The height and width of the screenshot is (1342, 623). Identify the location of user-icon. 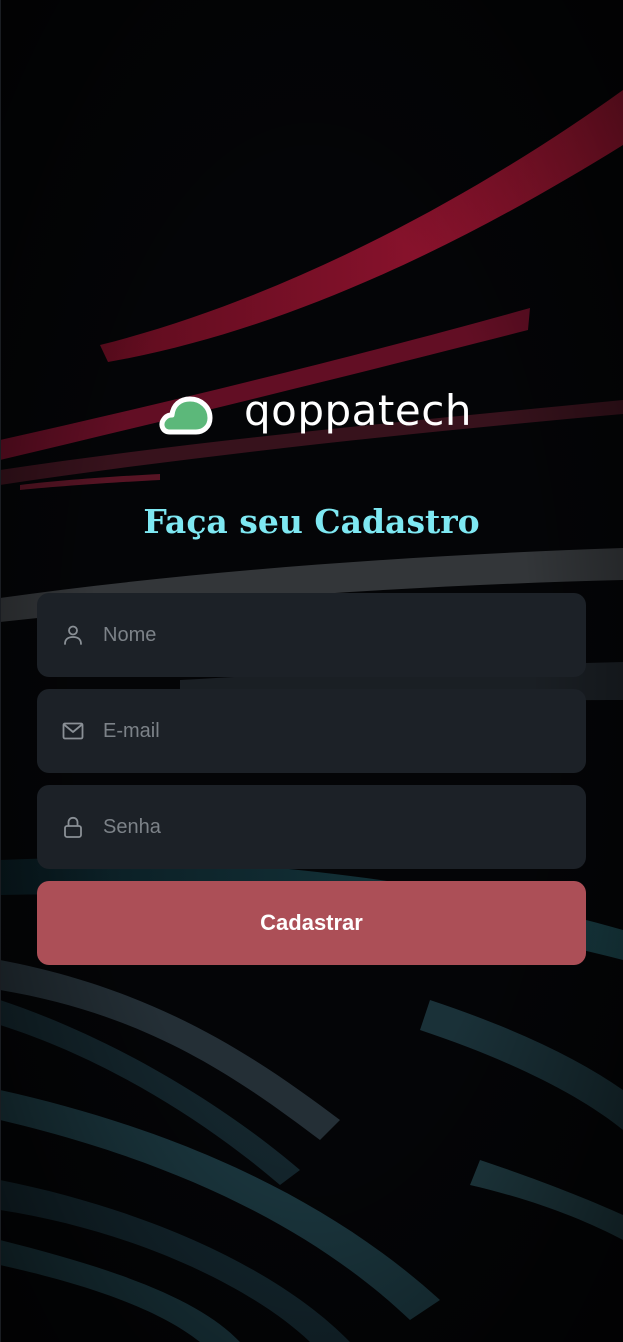
(73, 635).